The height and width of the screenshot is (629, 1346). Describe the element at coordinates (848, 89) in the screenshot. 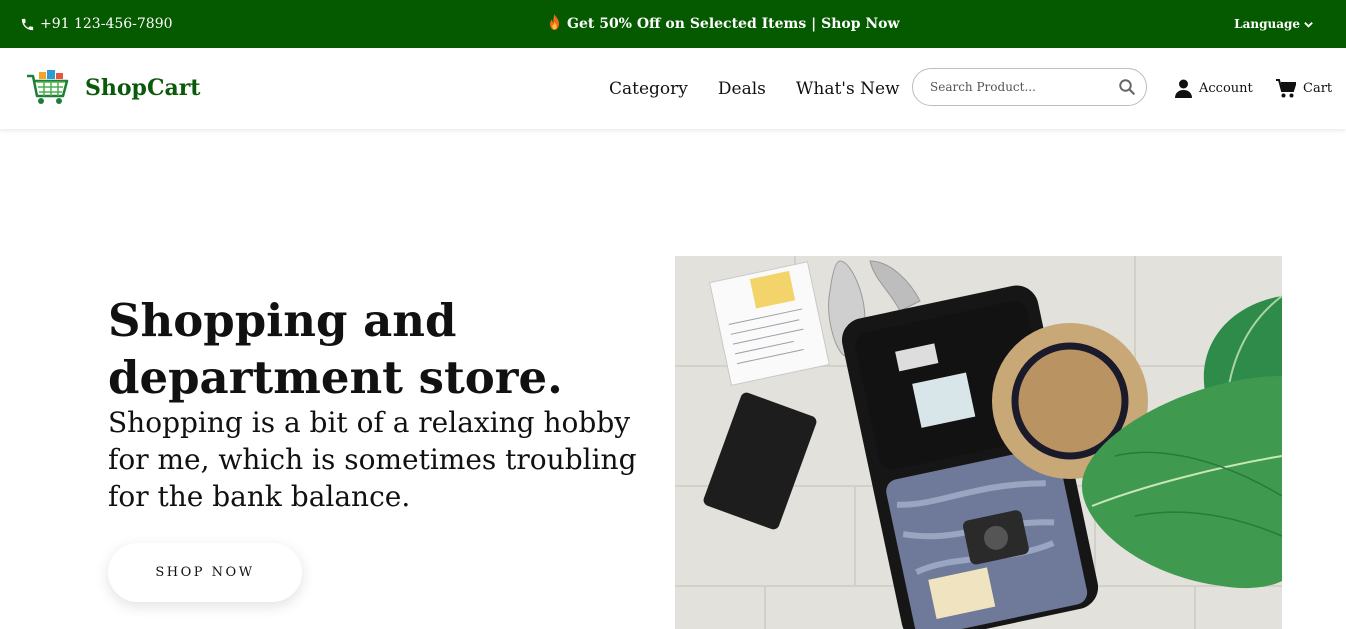

I see `nav-whats-new: What's New` at that location.